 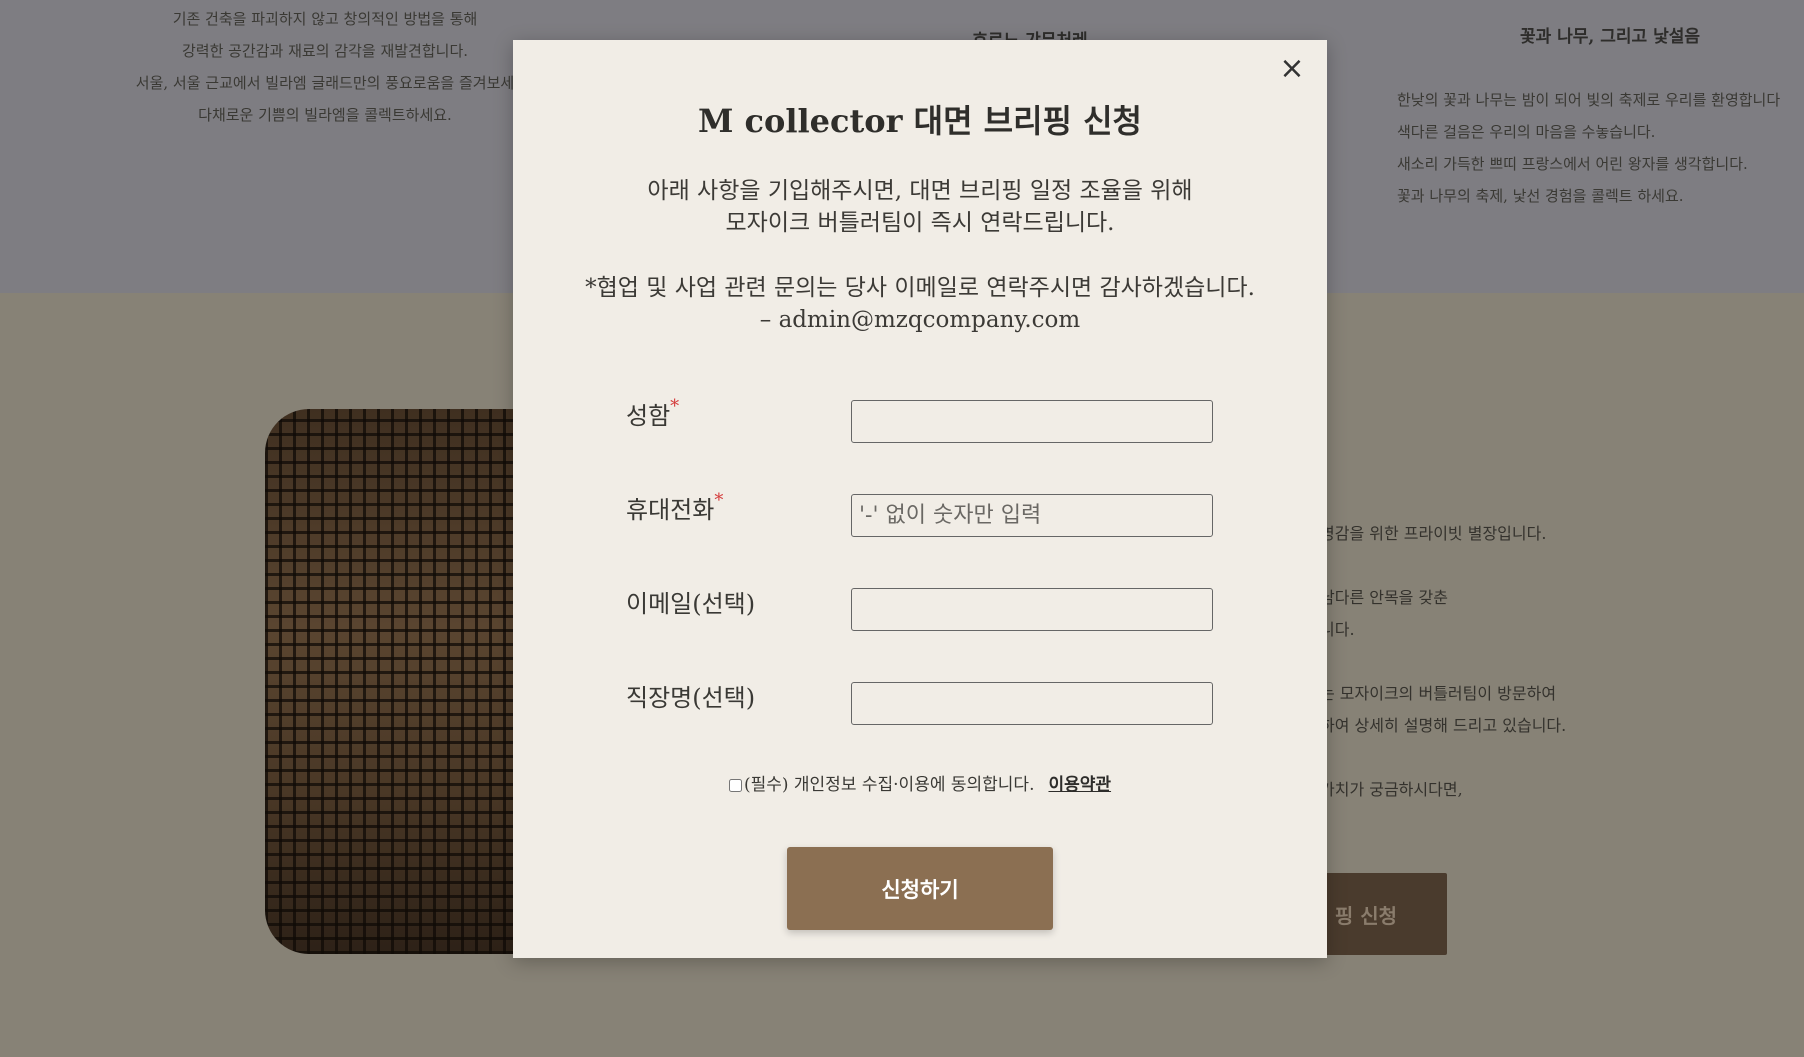 I want to click on background-text-line: 니다., so click(x=1337, y=629).